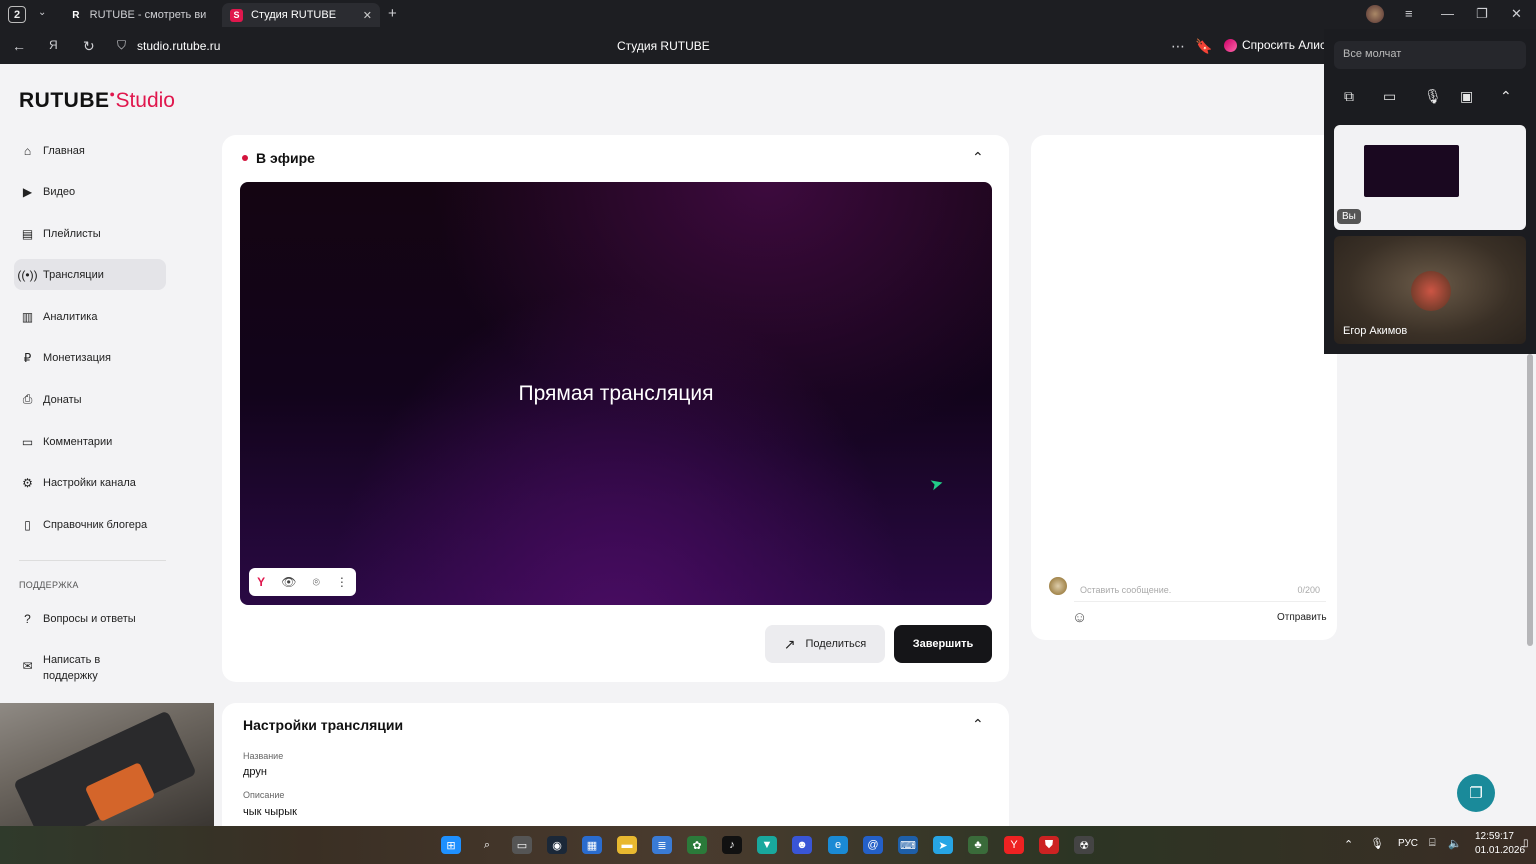 Image resolution: width=1536 pixels, height=864 pixels. I want to click on tab-label: Студия RUTUBE, so click(294, 15).